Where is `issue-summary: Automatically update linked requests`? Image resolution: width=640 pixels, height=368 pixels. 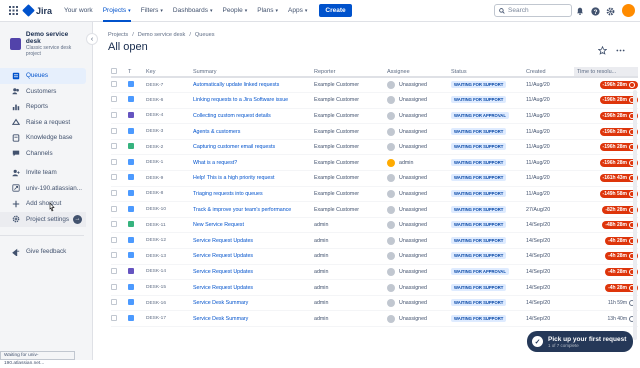 issue-summary: Automatically update linked requests is located at coordinates (253, 85).